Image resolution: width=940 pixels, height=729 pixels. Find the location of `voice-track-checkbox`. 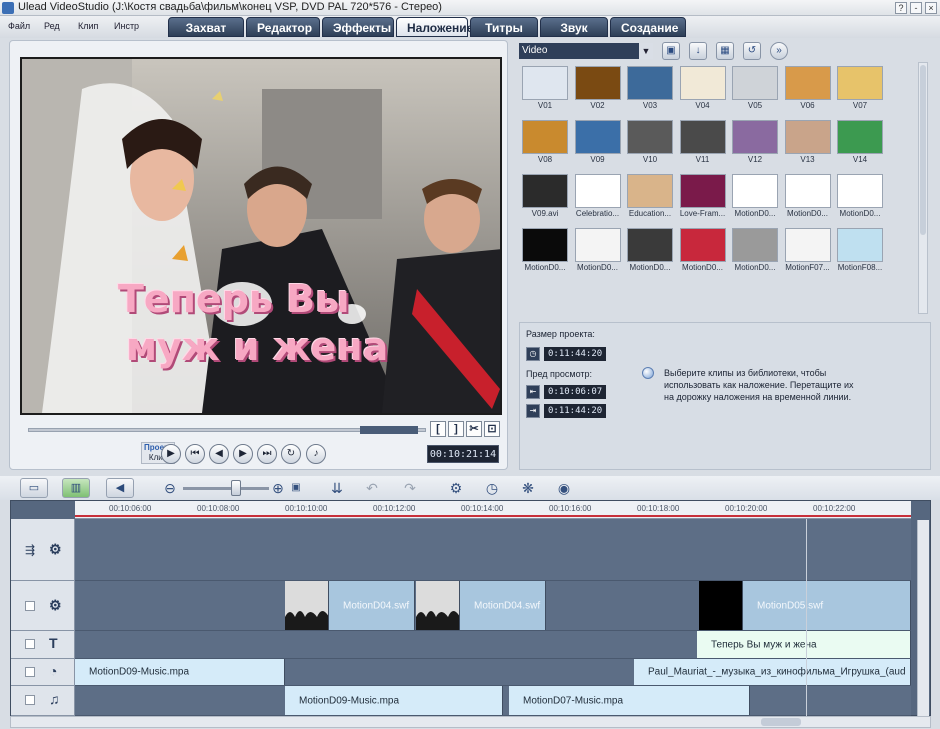

voice-track-checkbox is located at coordinates (30, 672).